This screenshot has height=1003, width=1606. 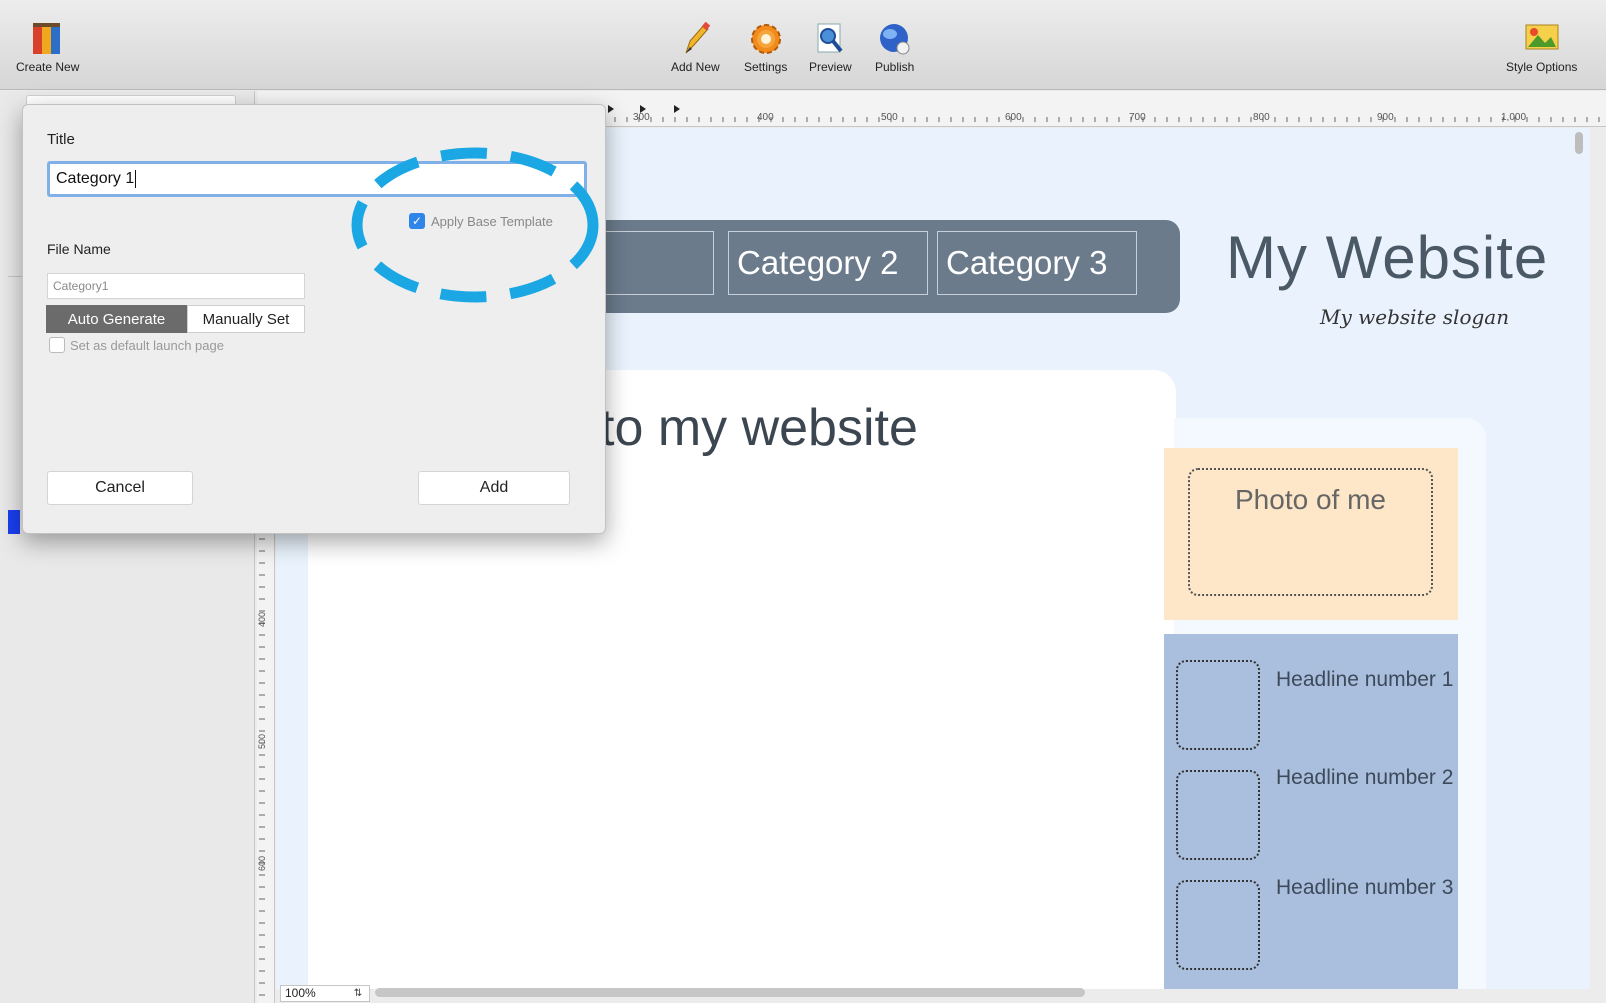 What do you see at coordinates (641, 117) in the screenshot?
I see `ruler-label: 300` at bounding box center [641, 117].